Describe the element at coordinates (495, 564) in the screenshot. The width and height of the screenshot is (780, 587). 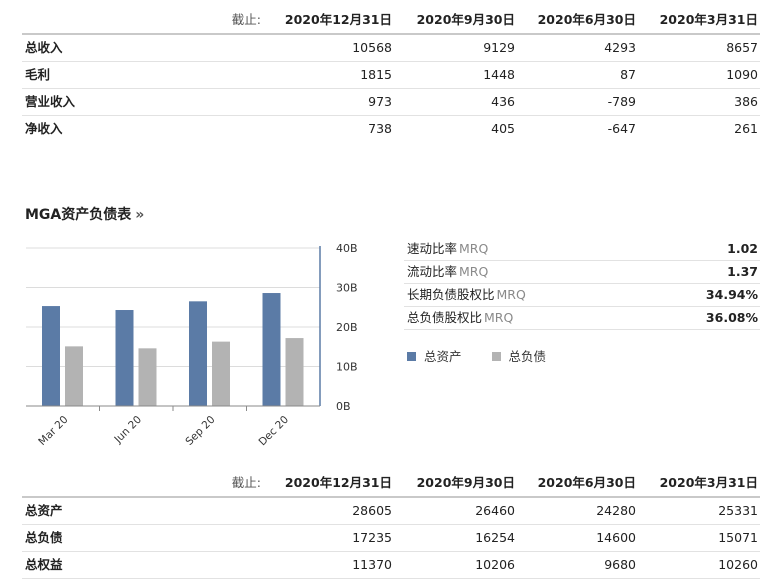
I see `table-cell: 10206` at that location.